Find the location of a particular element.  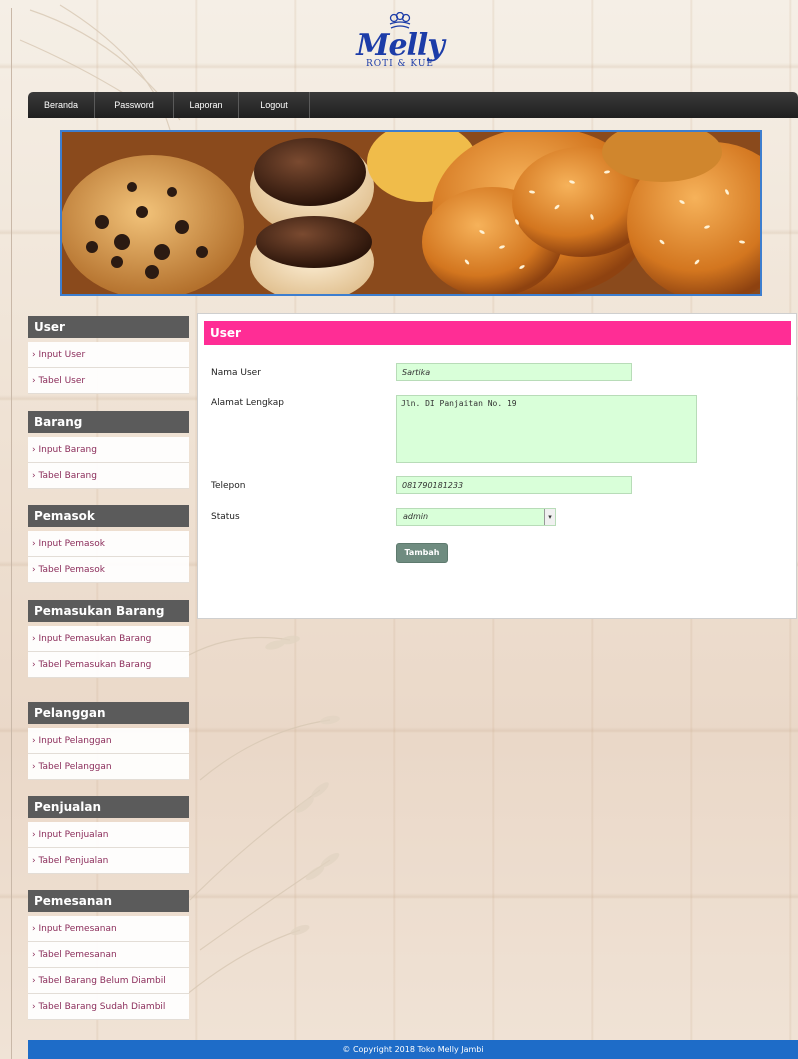

nav-laporan: Laporan is located at coordinates (206, 105).